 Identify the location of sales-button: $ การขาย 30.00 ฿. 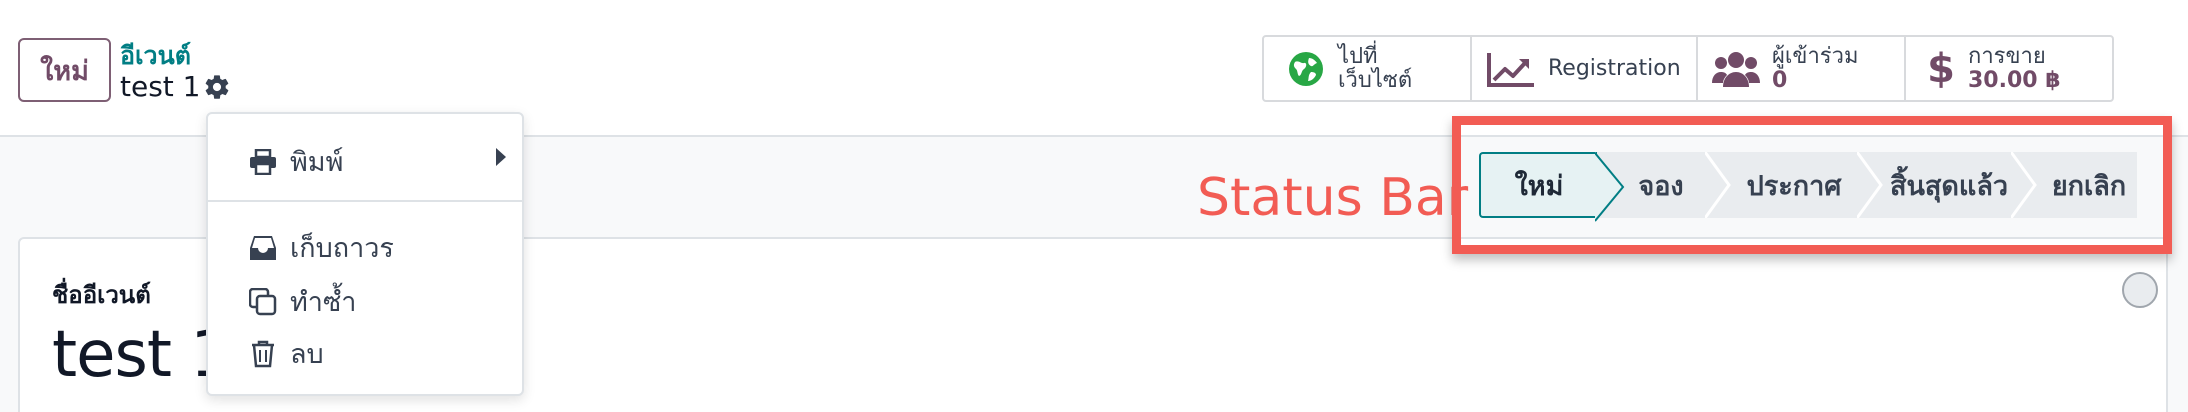
(2009, 68).